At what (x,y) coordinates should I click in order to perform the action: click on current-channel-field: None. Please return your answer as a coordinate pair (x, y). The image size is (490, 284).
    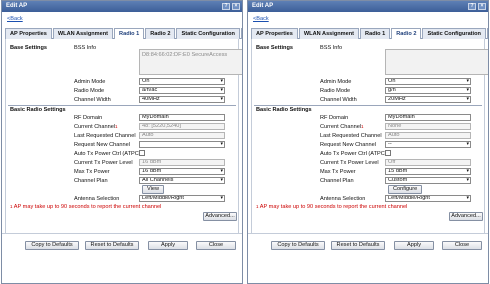
    Looking at the image, I should click on (428, 126).